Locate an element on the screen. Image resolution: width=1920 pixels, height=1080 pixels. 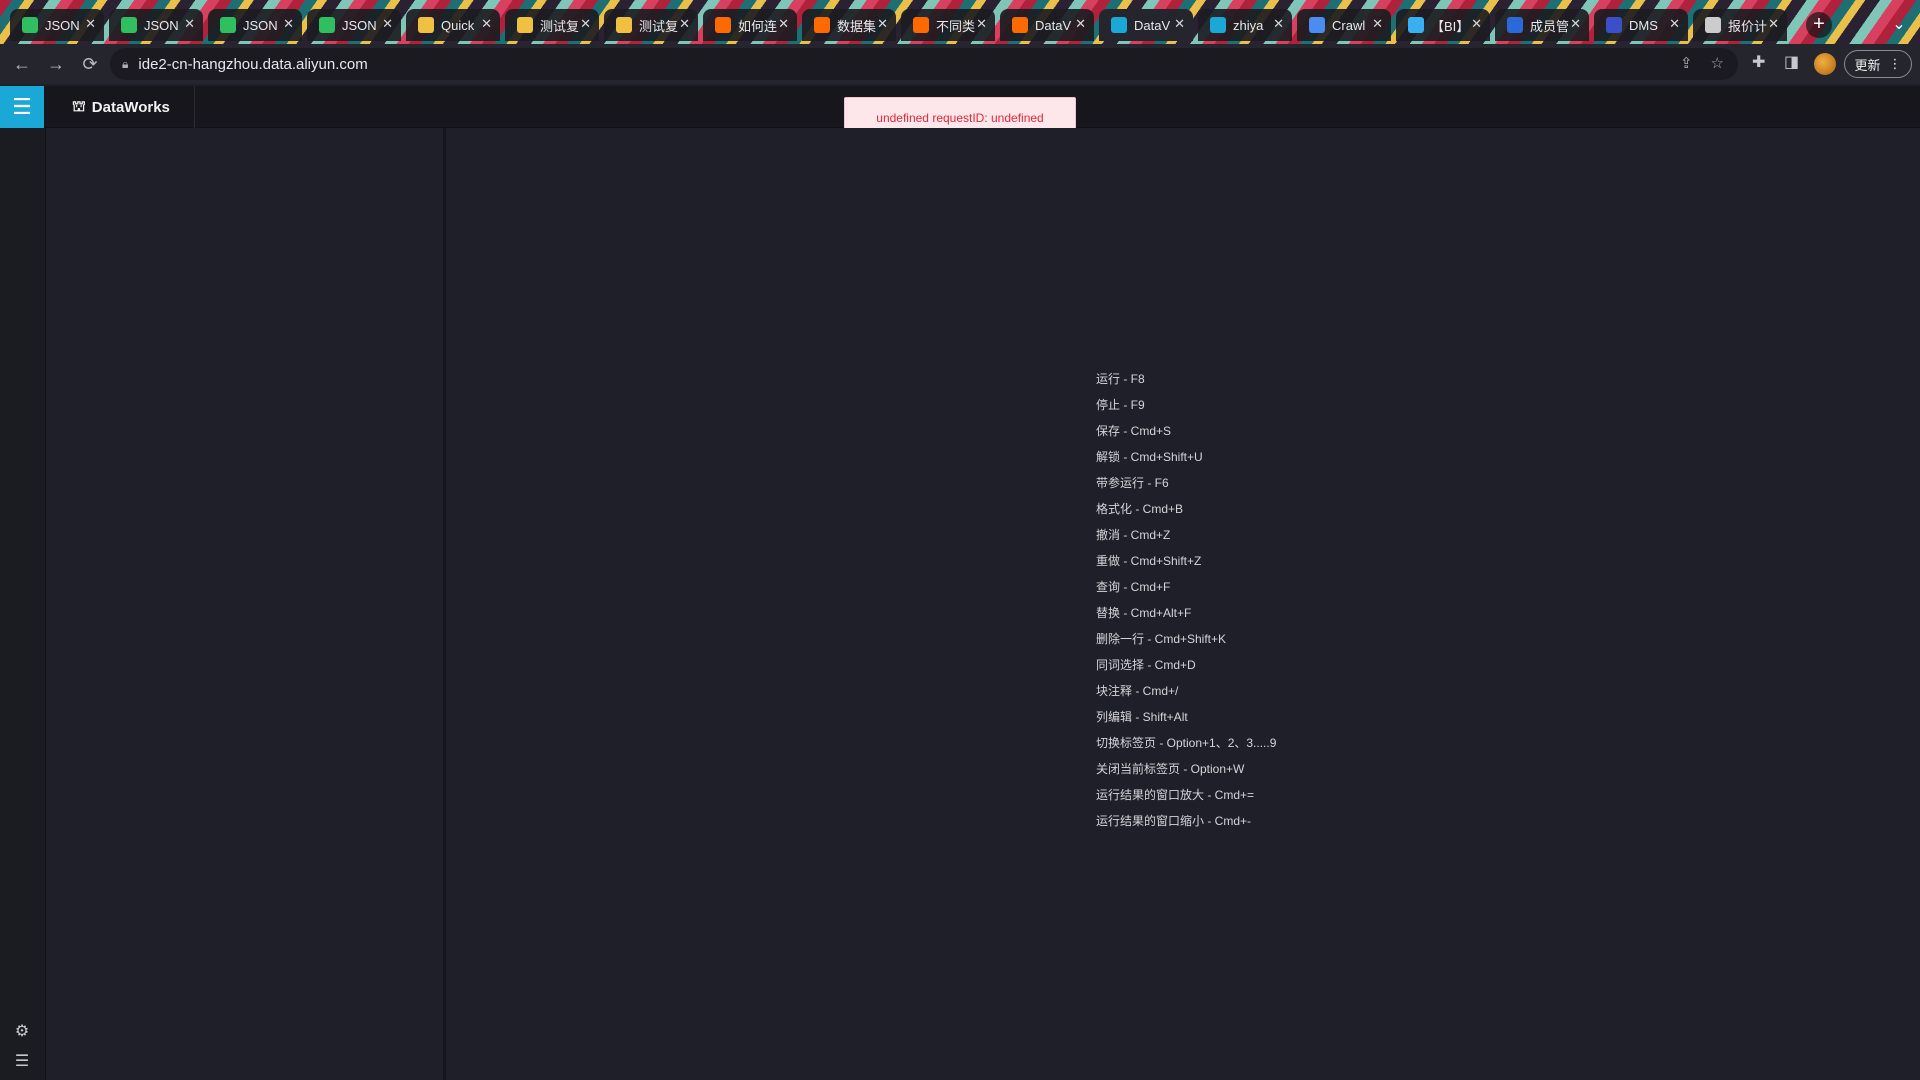
browser-tab: 不同类 ✕ is located at coordinates (948, 25).